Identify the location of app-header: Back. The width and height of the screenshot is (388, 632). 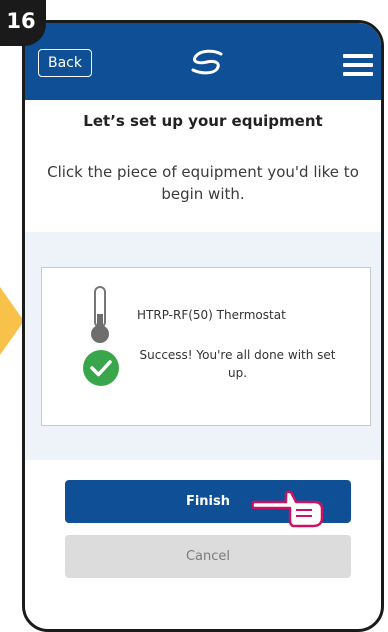
(203, 61).